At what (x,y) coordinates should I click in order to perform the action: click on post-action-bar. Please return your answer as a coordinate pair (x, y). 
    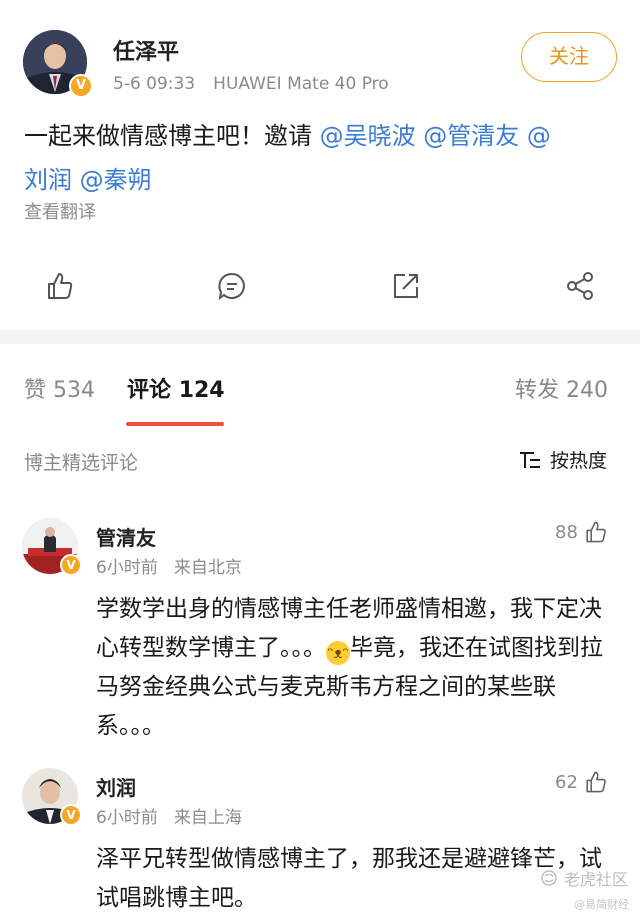
    Looking at the image, I should click on (320, 288).